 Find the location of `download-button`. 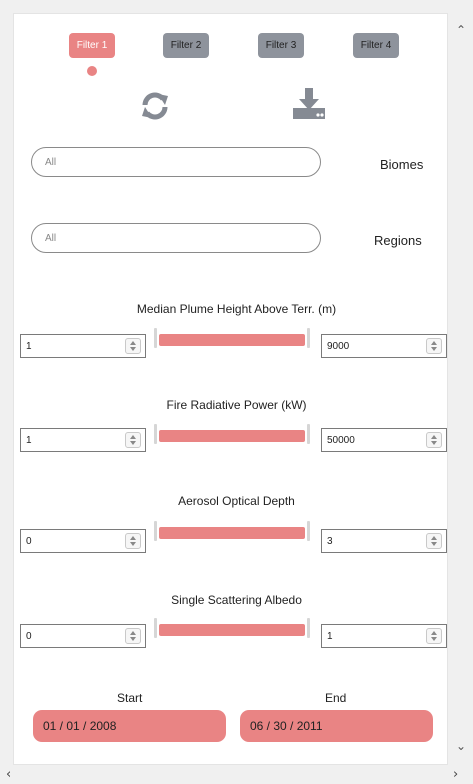

download-button is located at coordinates (309, 104).